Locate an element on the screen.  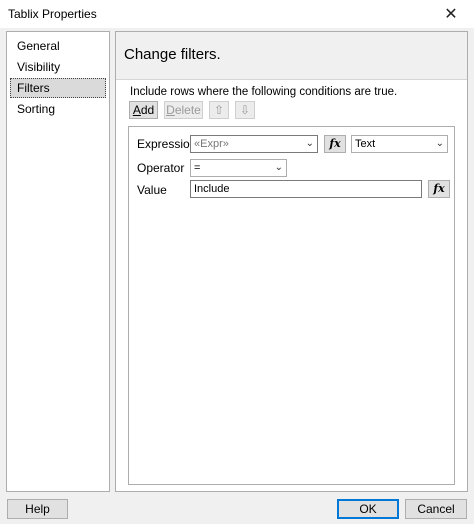
delete-button: Delete is located at coordinates (183, 110).